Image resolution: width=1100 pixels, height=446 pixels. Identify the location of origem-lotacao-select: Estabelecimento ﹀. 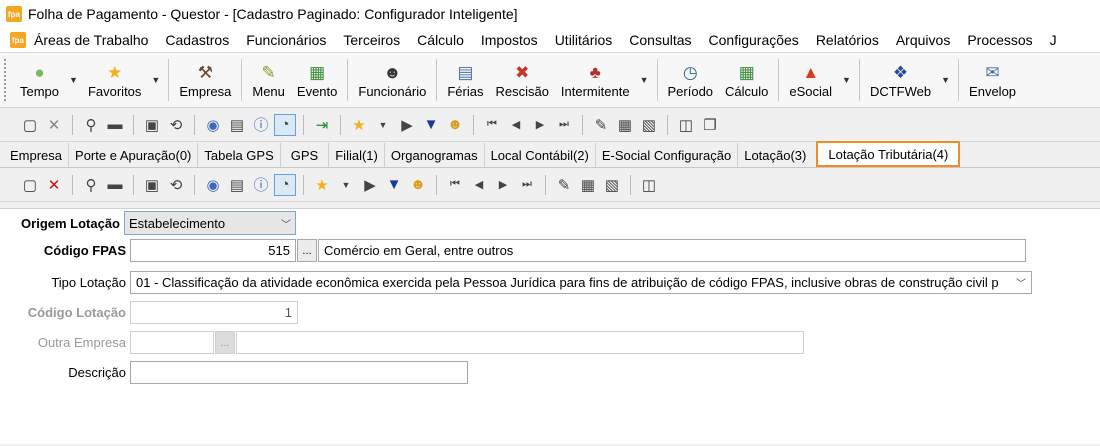
(210, 223).